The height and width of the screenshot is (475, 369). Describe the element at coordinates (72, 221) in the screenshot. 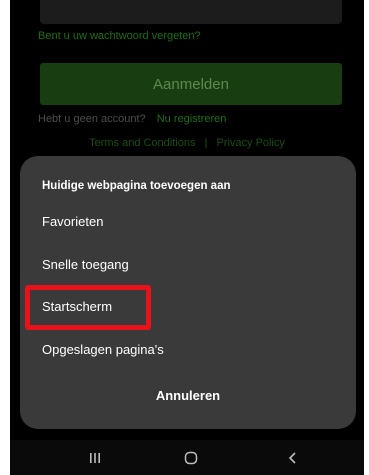

I see `menu-item-favorites: Favorieten` at that location.